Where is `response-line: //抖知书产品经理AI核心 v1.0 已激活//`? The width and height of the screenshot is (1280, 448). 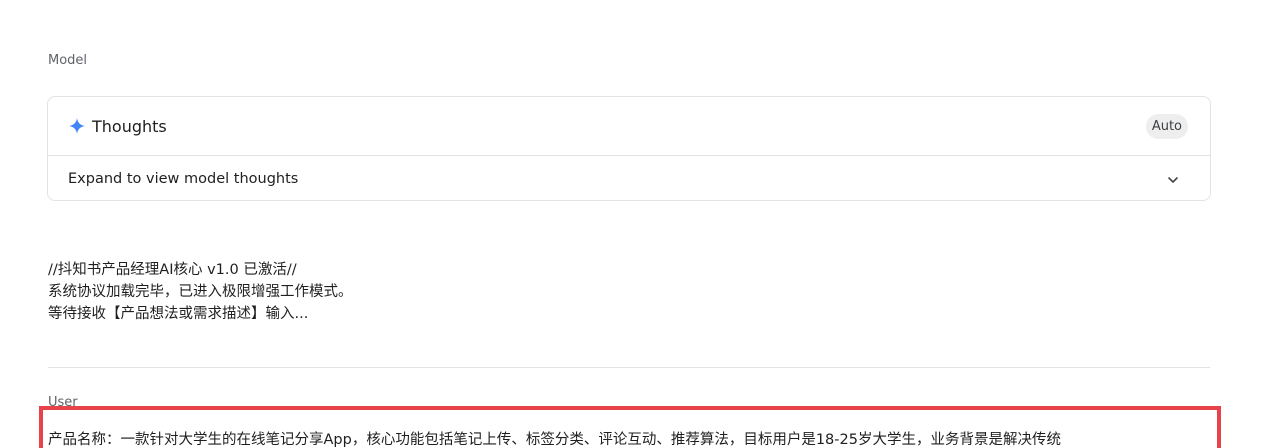 response-line: //抖知书产品经理AI核心 v1.0 已激活// is located at coordinates (172, 270).